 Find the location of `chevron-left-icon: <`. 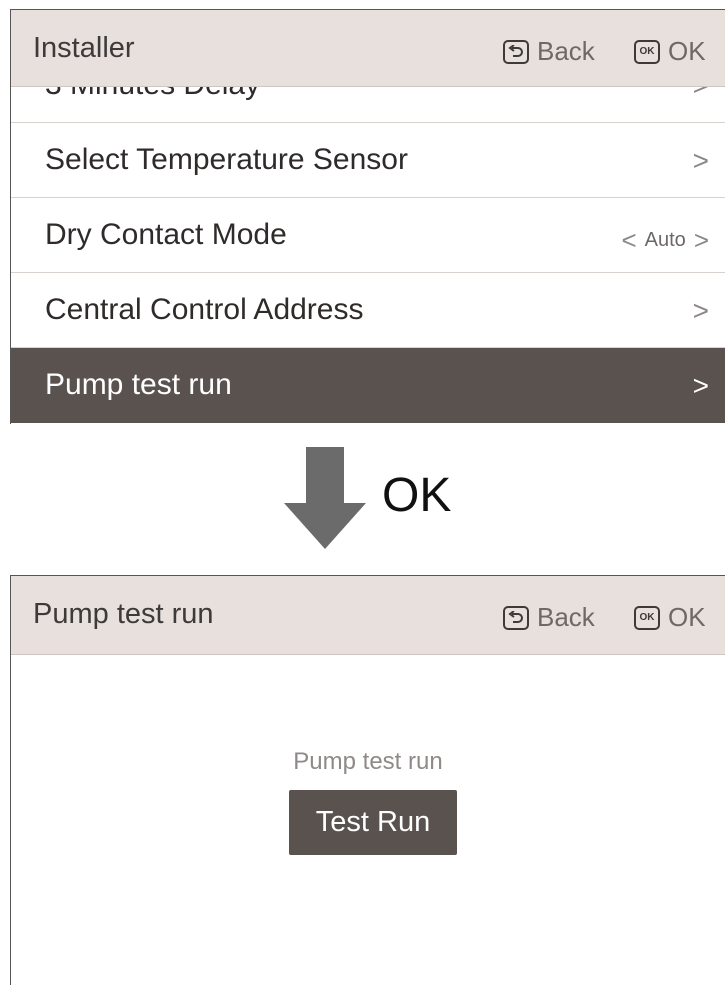

chevron-left-icon: < is located at coordinates (628, 240).